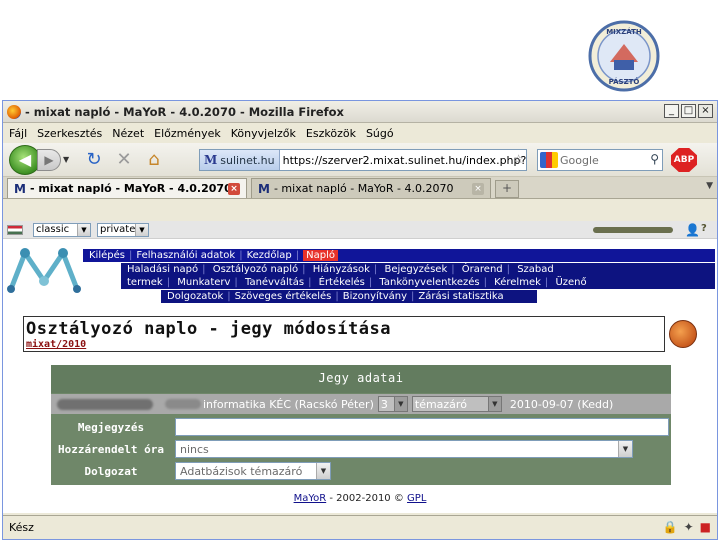 This screenshot has height=540, width=720. Describe the element at coordinates (341, 269) in the screenshot. I see `nav-absences: Hiányzások` at that location.